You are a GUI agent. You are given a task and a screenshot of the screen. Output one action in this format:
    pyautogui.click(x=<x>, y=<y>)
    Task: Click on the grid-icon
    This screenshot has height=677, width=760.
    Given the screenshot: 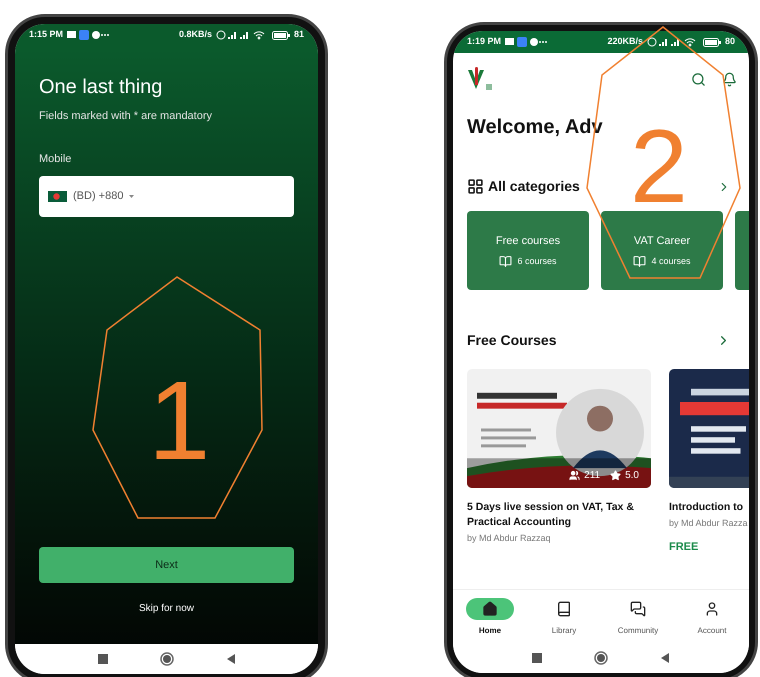 What is the action you would take?
    pyautogui.click(x=475, y=186)
    